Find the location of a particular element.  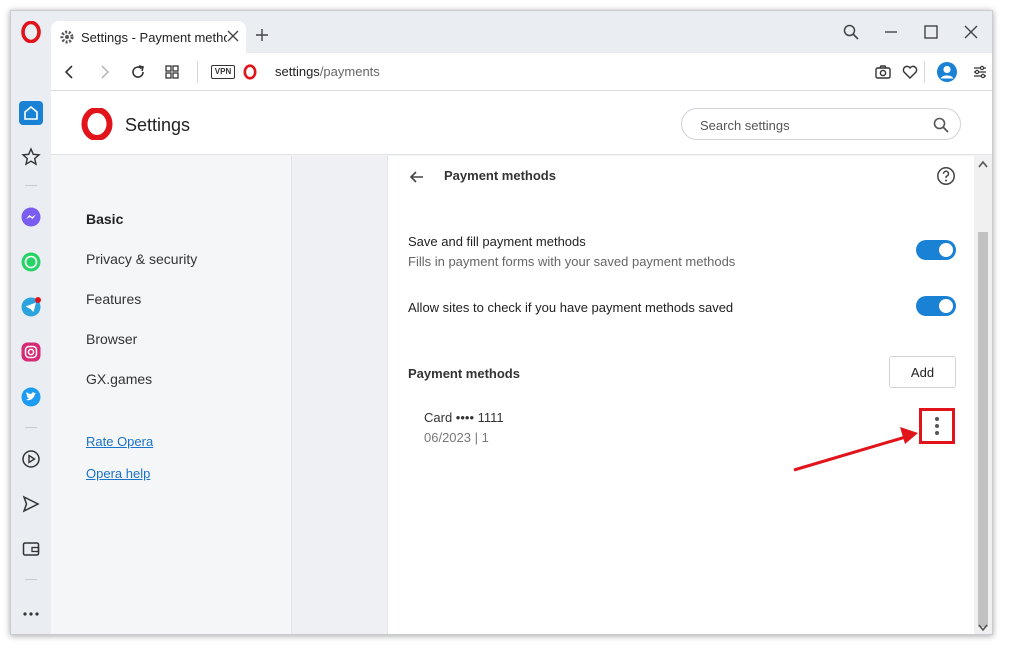

content-gutter is located at coordinates (339, 395).